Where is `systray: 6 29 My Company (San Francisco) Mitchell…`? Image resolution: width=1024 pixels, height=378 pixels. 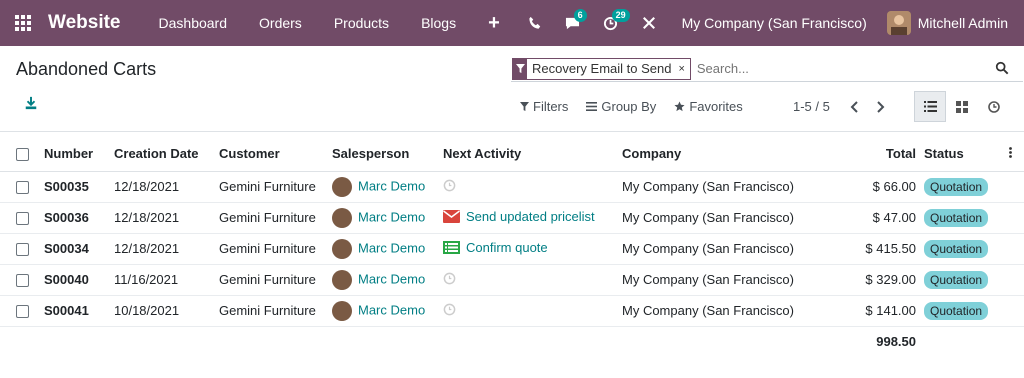
systray: 6 29 My Company (San Francisco) Mitchell… is located at coordinates (770, 23).